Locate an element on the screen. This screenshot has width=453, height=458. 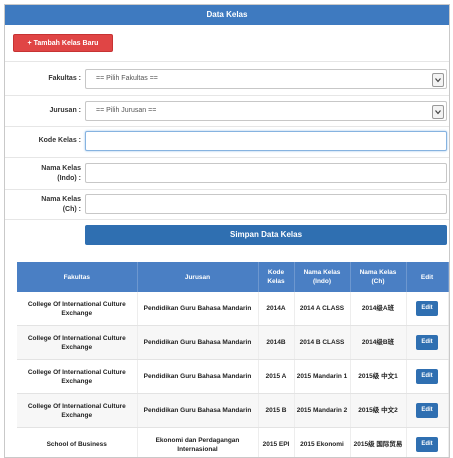
fakultas-selected-value: == Pilih Fakultas == is located at coordinates (127, 78).